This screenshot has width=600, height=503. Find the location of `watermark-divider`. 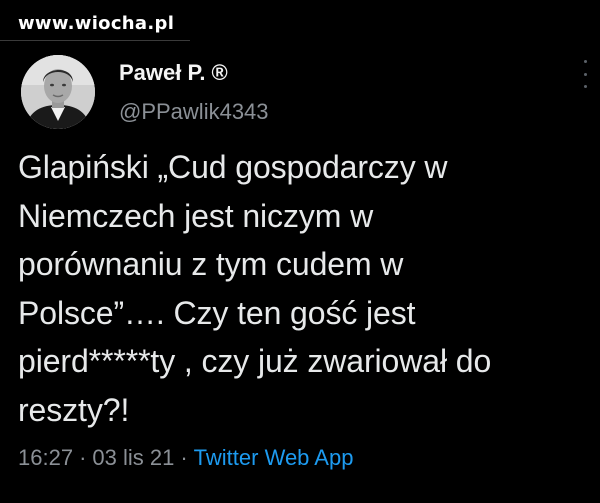

watermark-divider is located at coordinates (95, 40).